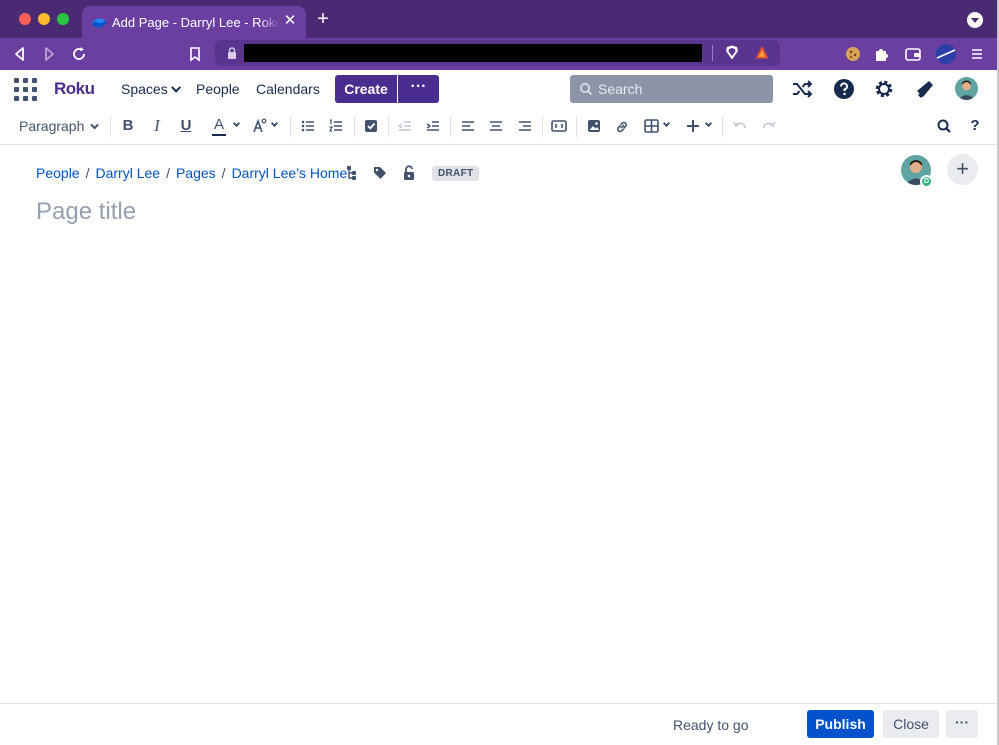 Image resolution: width=999 pixels, height=745 pixels. Describe the element at coordinates (44, 19) in the screenshot. I see `minimize-window-button` at that location.